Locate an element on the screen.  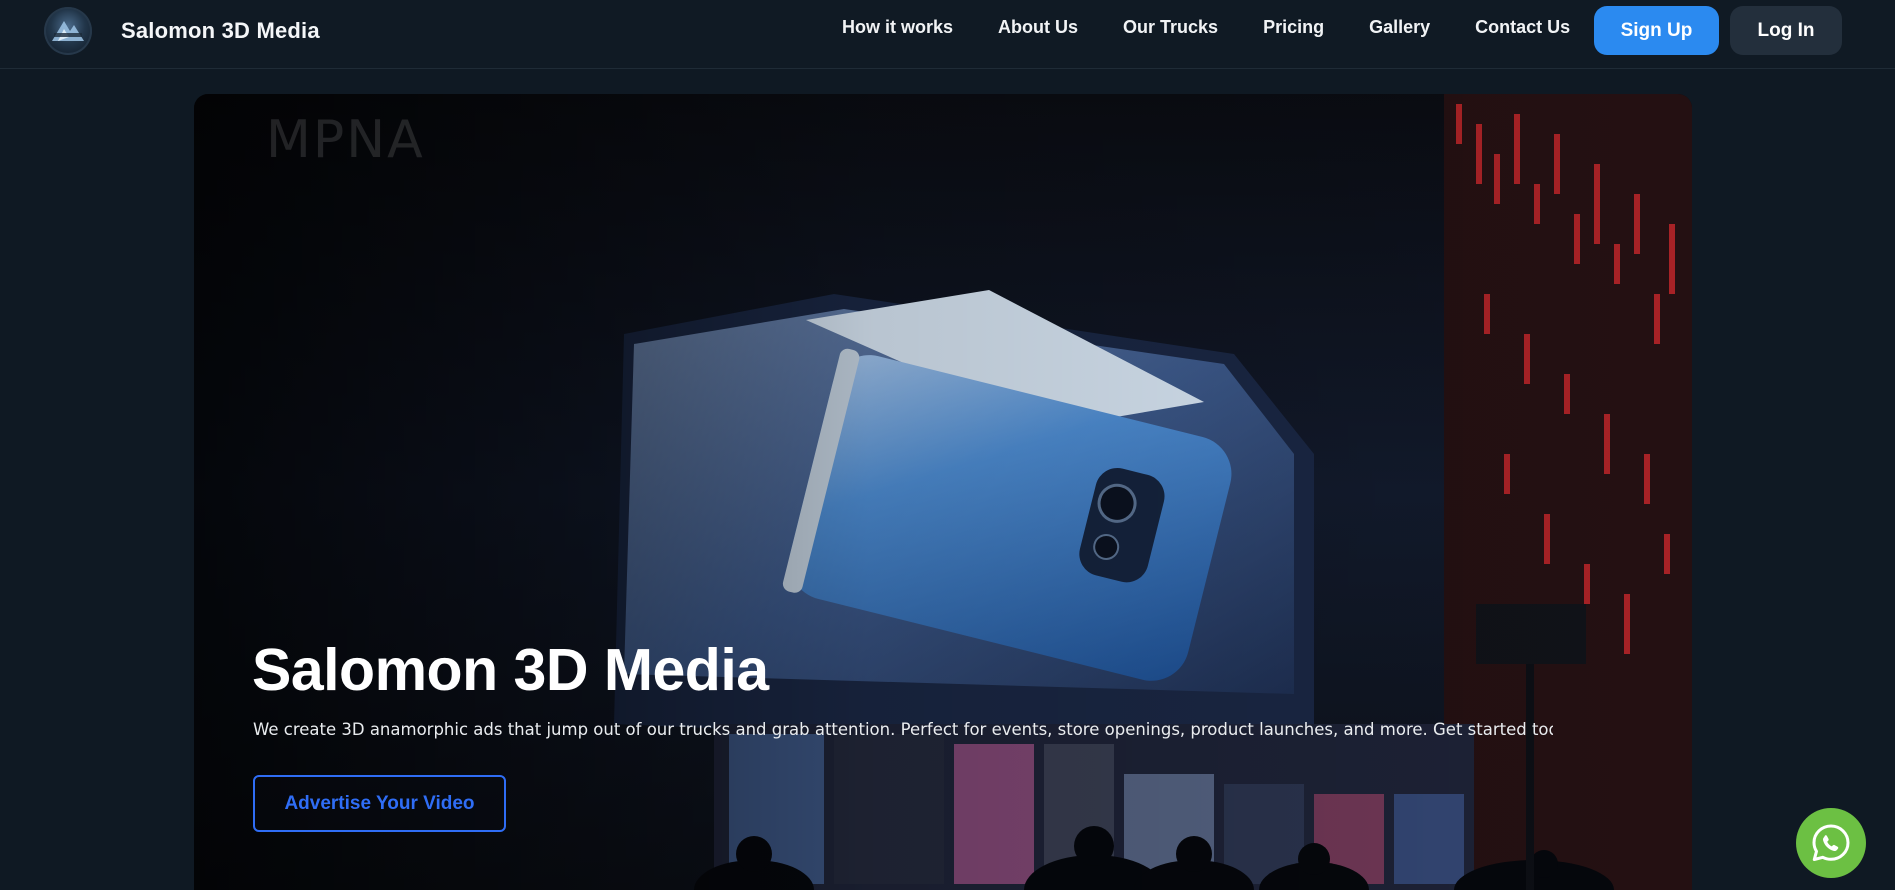
nav-pricing: Pricing is located at coordinates (1293, 27).